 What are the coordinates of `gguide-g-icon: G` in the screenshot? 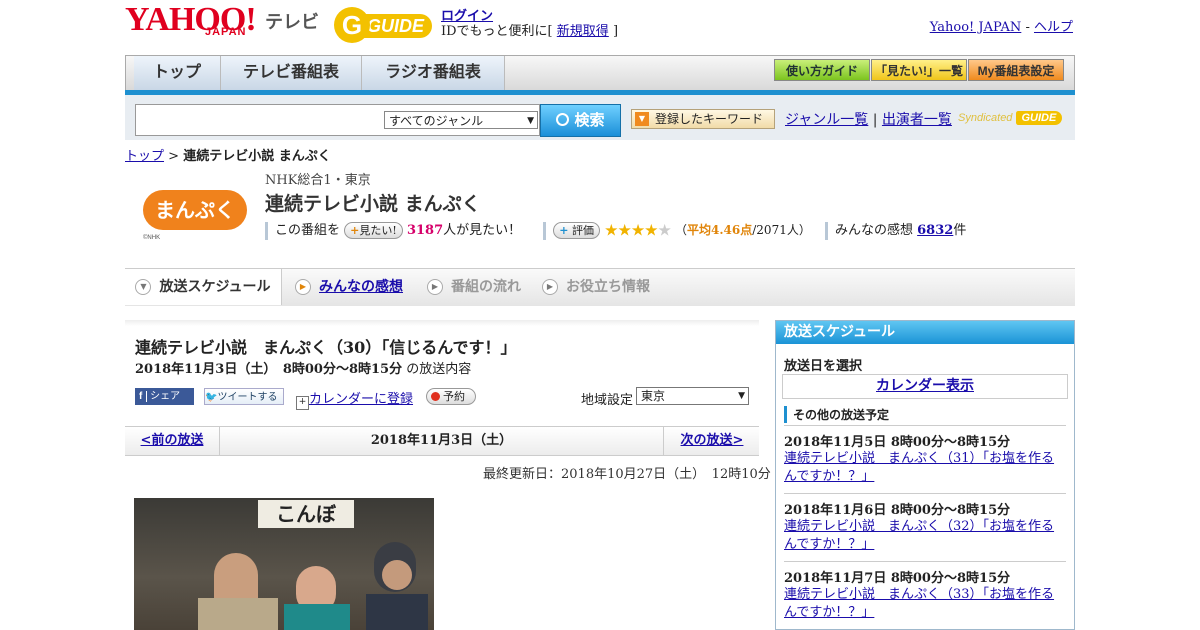 It's located at (352, 25).